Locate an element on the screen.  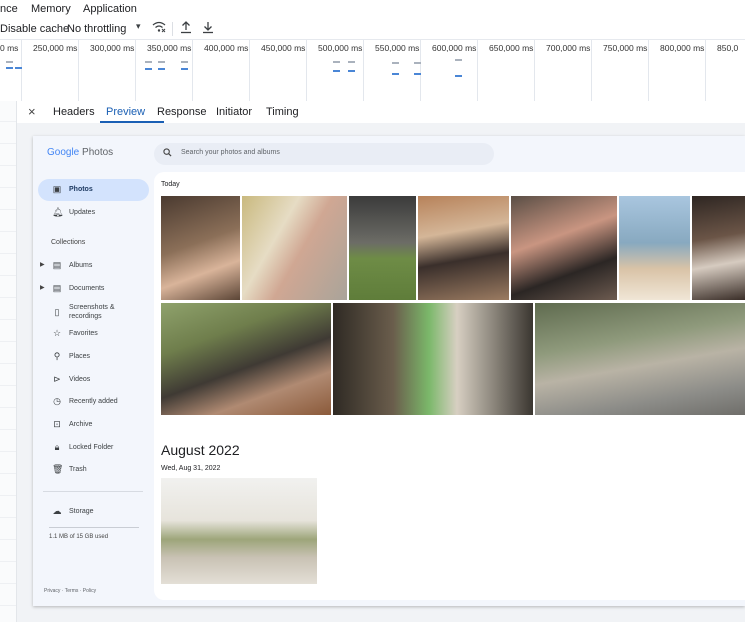
album-icon: ▤ is located at coordinates (57, 265).